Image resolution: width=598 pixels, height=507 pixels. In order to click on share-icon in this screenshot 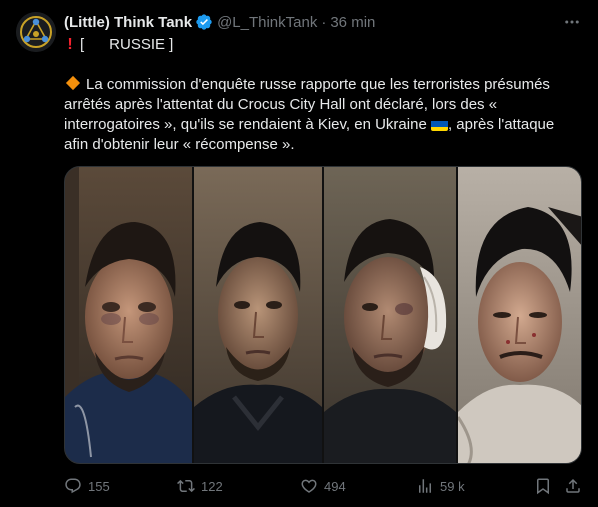, I will do `click(573, 485)`.